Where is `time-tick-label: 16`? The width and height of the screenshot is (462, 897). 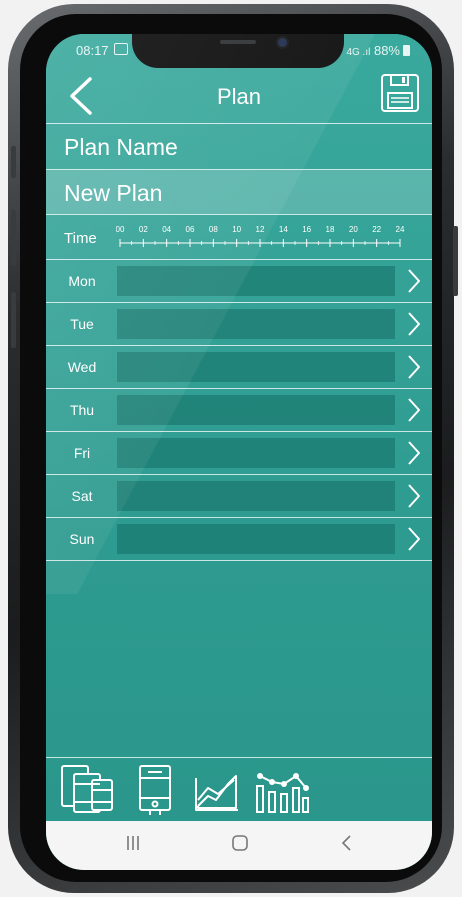 time-tick-label: 16 is located at coordinates (306, 229).